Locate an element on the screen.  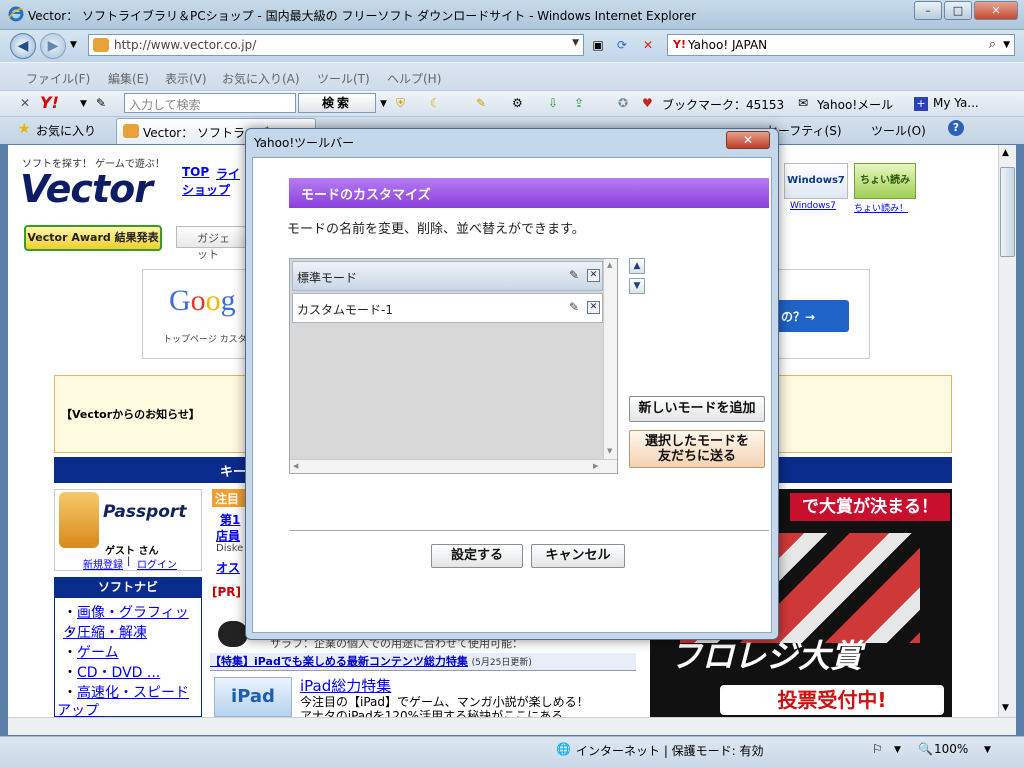
address-bar: http://www.vector.co.jp/ ▼ is located at coordinates (336, 45).